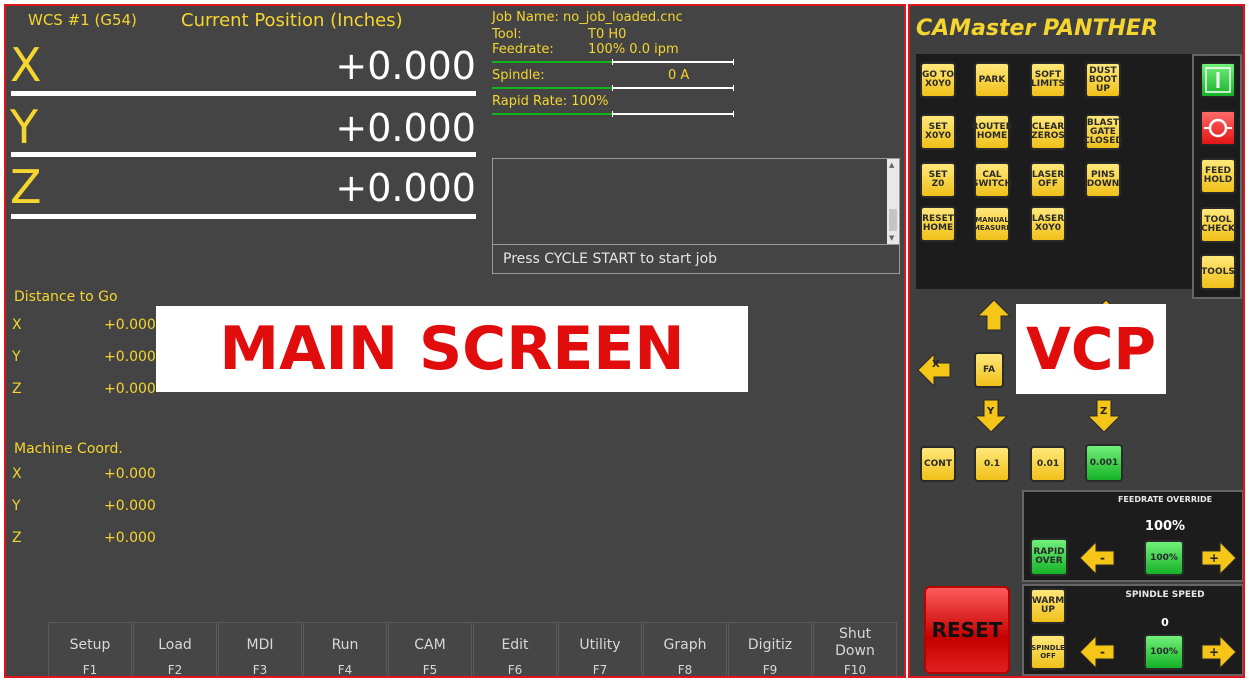 The height and width of the screenshot is (682, 1249). I want to click on set-xy0-button: SET X0Y0, so click(938, 132).